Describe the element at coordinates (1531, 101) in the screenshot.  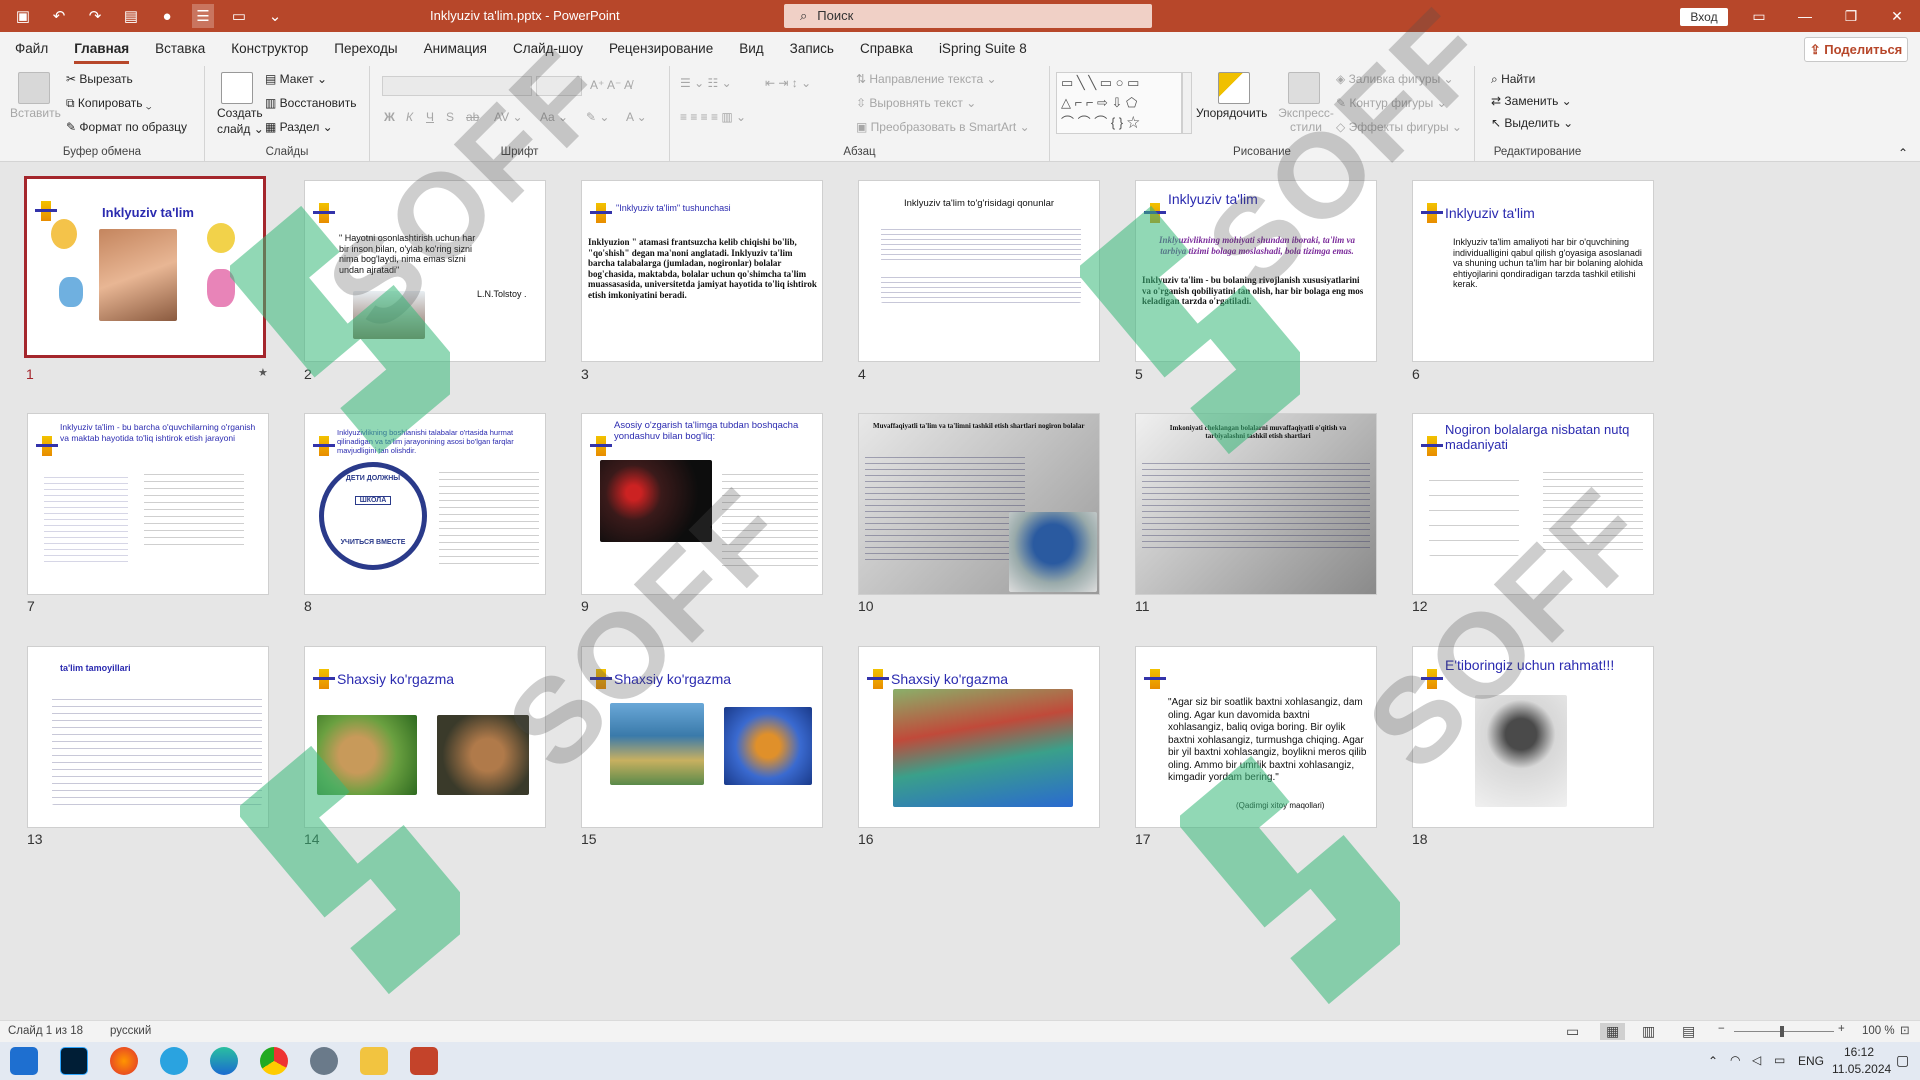
I see `replace-button: ⇄ Заменить ⌄` at that location.